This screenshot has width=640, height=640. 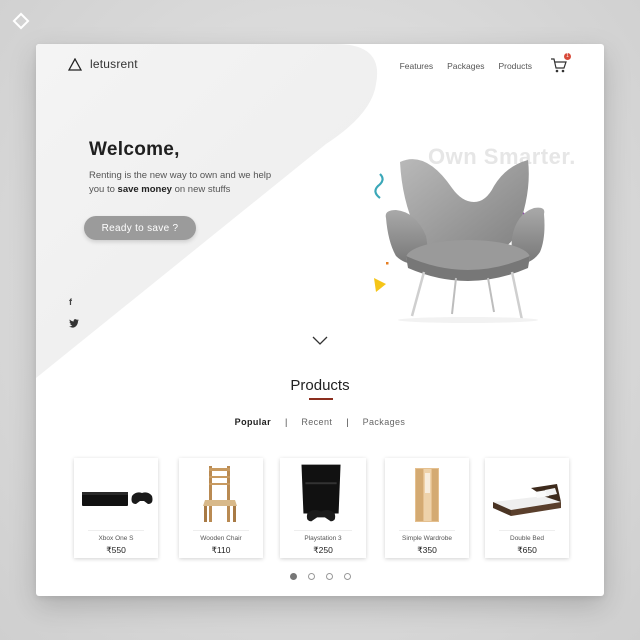 I want to click on tagline-emphasis: save money, so click(x=144, y=189).